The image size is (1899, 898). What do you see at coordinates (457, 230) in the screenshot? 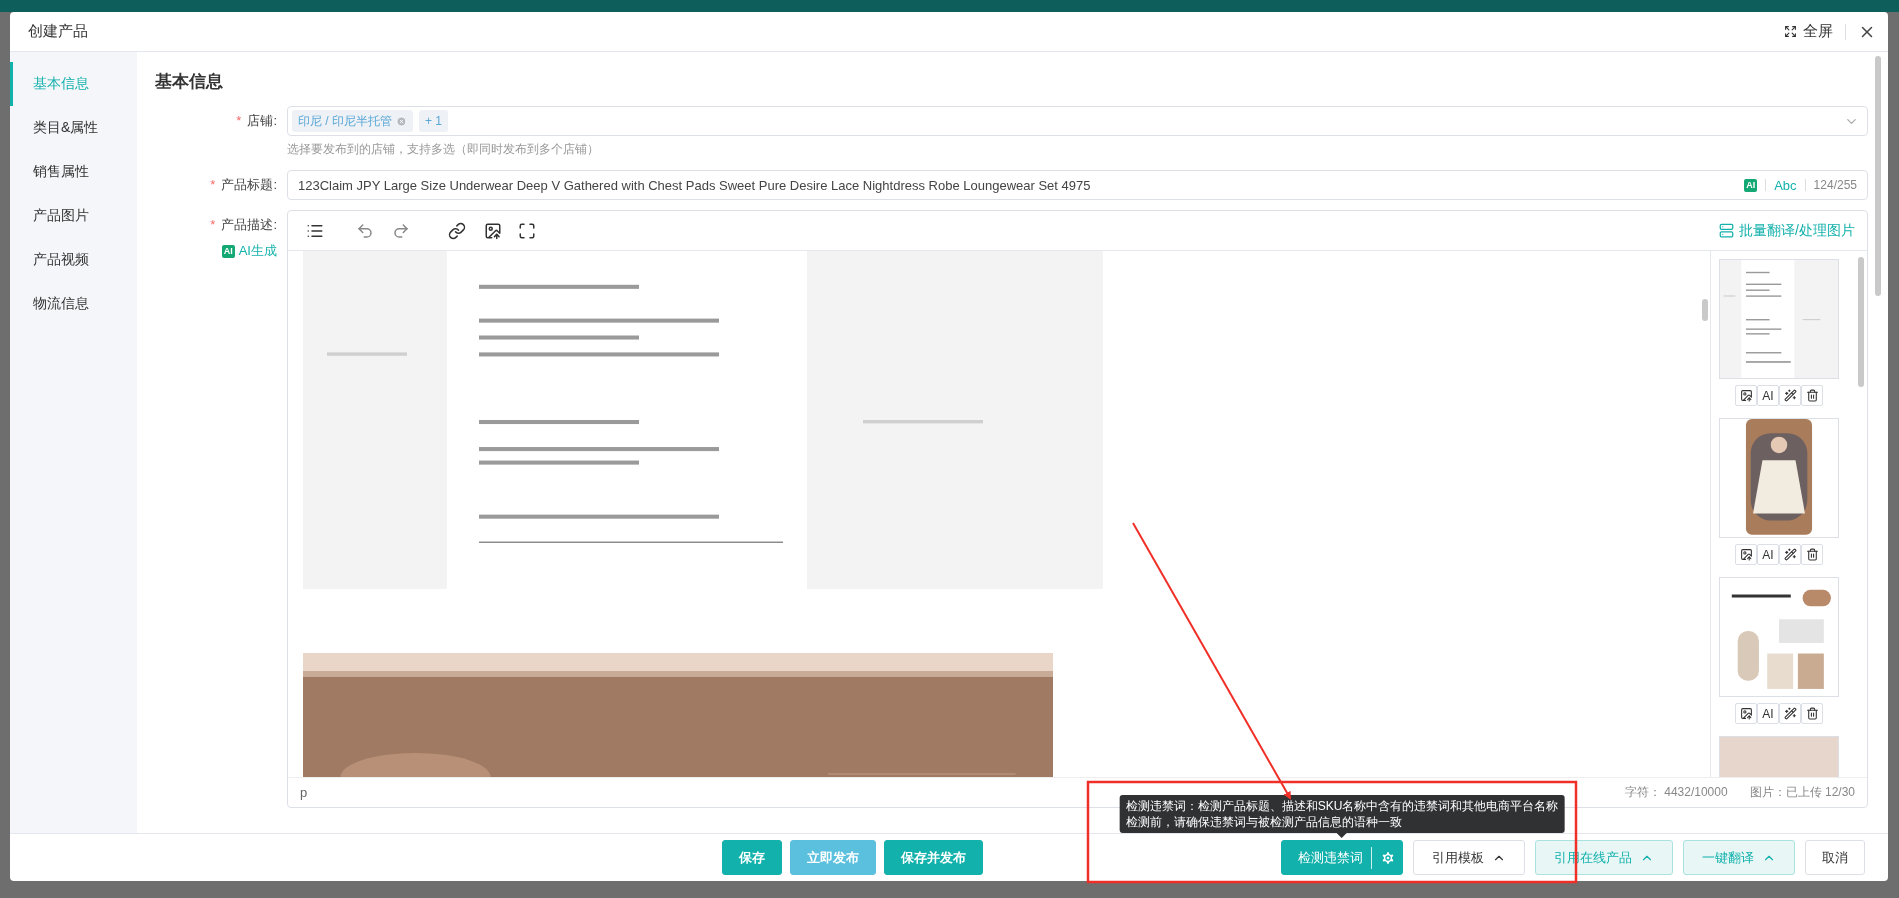
I see `link-icon` at bounding box center [457, 230].